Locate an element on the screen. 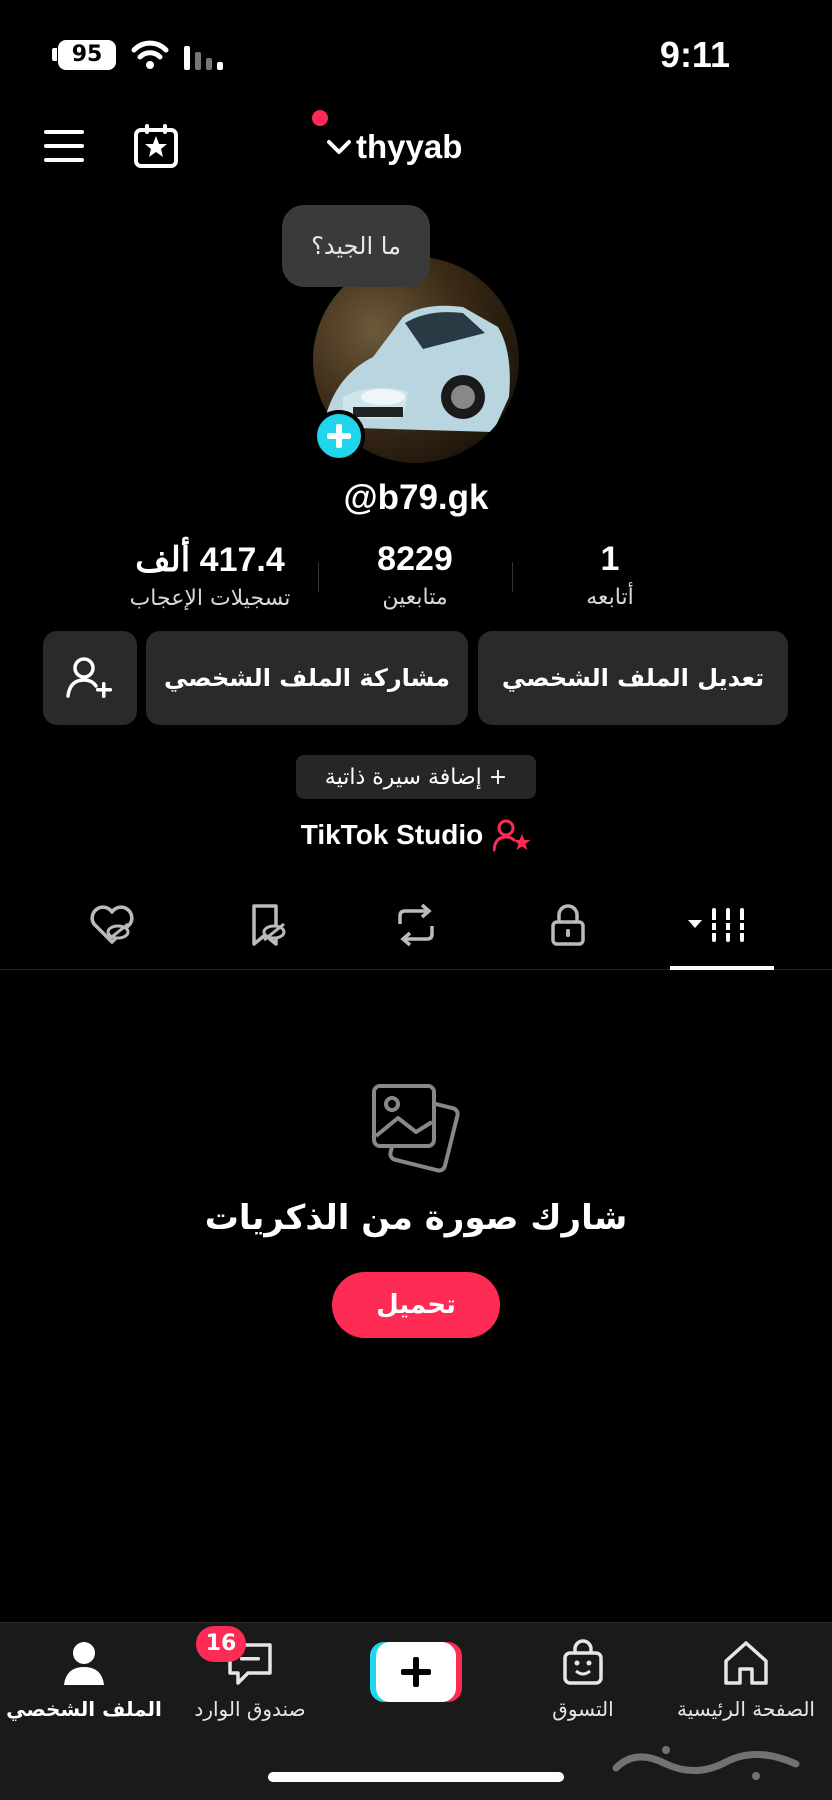 The width and height of the screenshot is (832, 1800). nav-shop-label: التسوق is located at coordinates (583, 1709).